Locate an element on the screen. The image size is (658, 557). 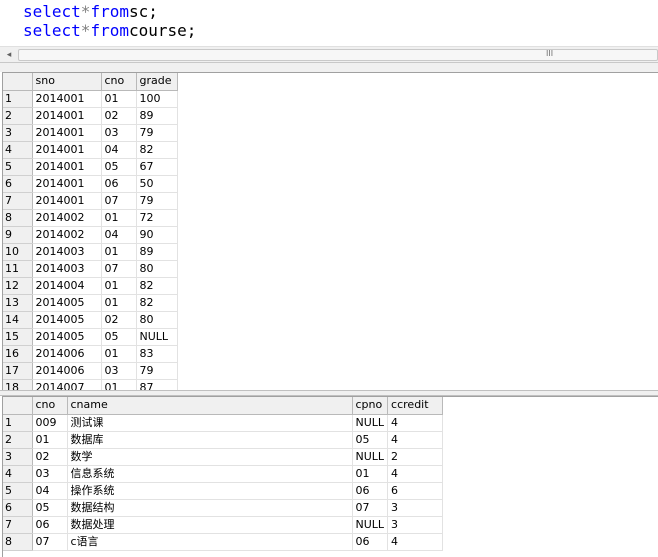
query-editor: select*fromsc; select*fromcourse; is located at coordinates (329, 22).